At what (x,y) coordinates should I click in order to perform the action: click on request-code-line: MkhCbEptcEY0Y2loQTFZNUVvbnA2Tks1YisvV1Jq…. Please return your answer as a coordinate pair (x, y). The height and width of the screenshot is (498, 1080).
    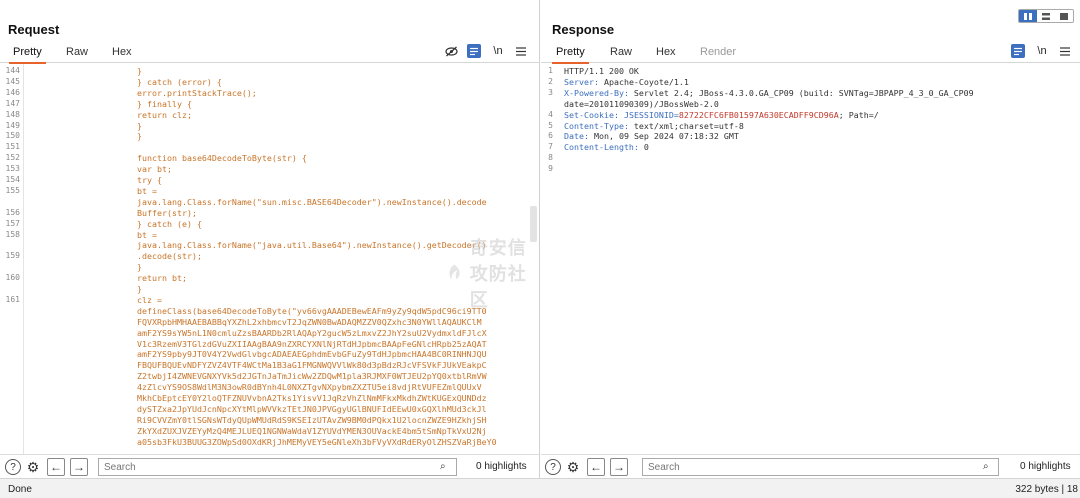
    Looking at the image, I should click on (312, 398).